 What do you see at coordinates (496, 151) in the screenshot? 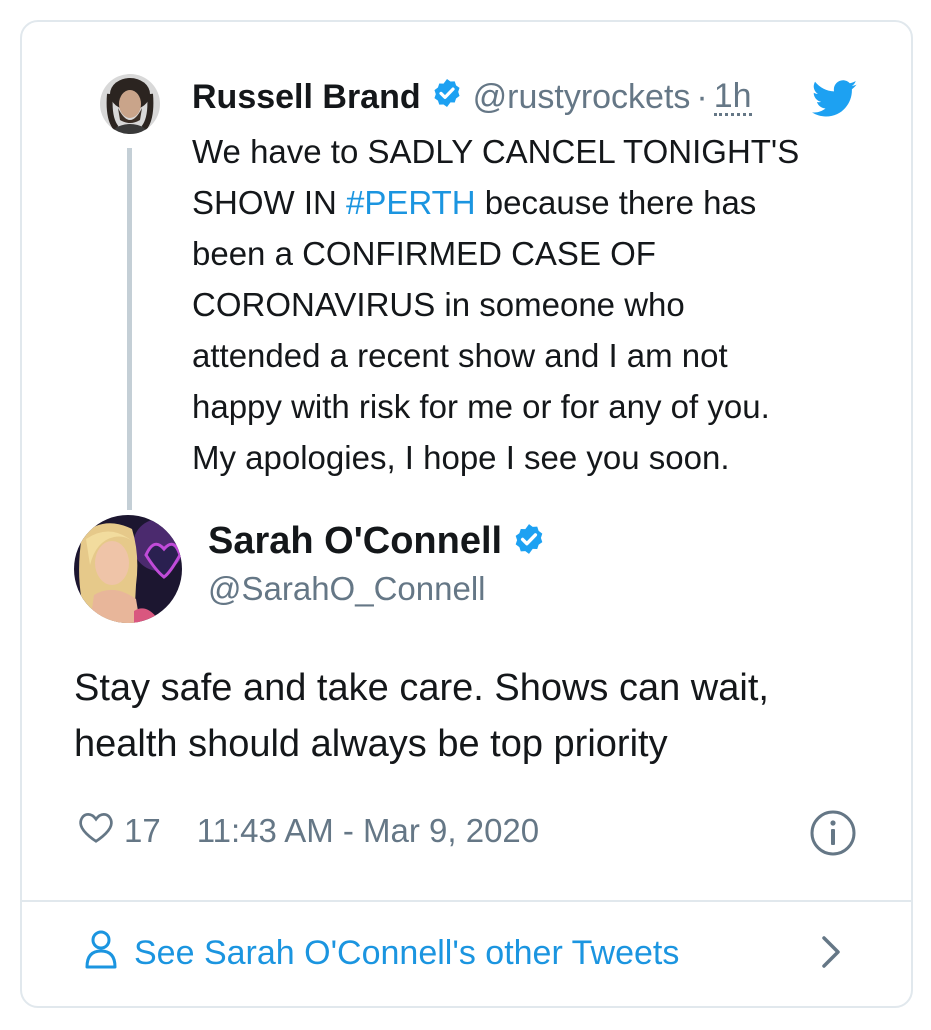
I see `quoted-text-segment: We have to SADLY CANCEL TONIGHT'S` at bounding box center [496, 151].